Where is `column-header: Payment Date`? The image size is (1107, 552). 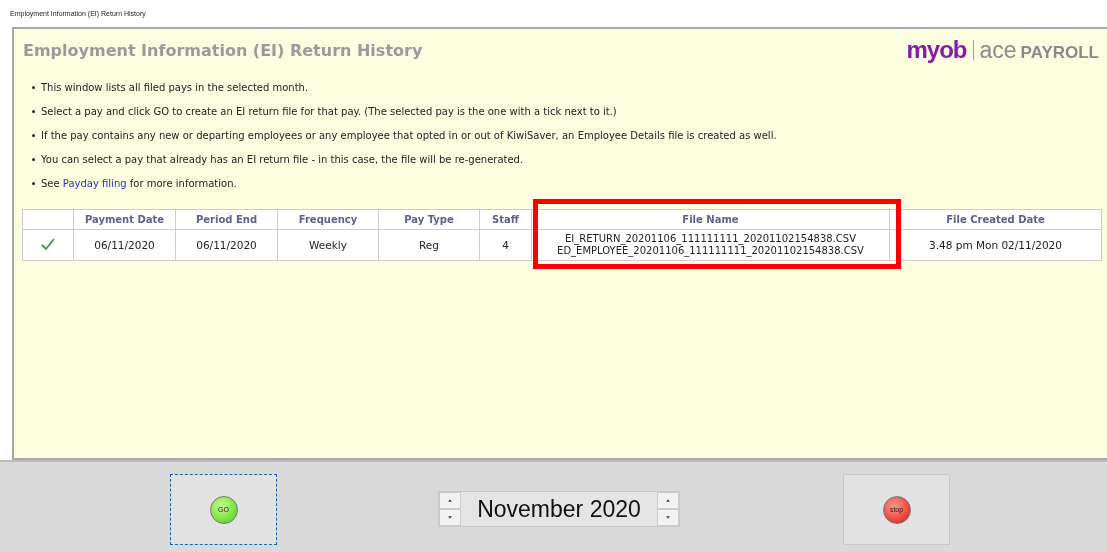 column-header: Payment Date is located at coordinates (124, 219).